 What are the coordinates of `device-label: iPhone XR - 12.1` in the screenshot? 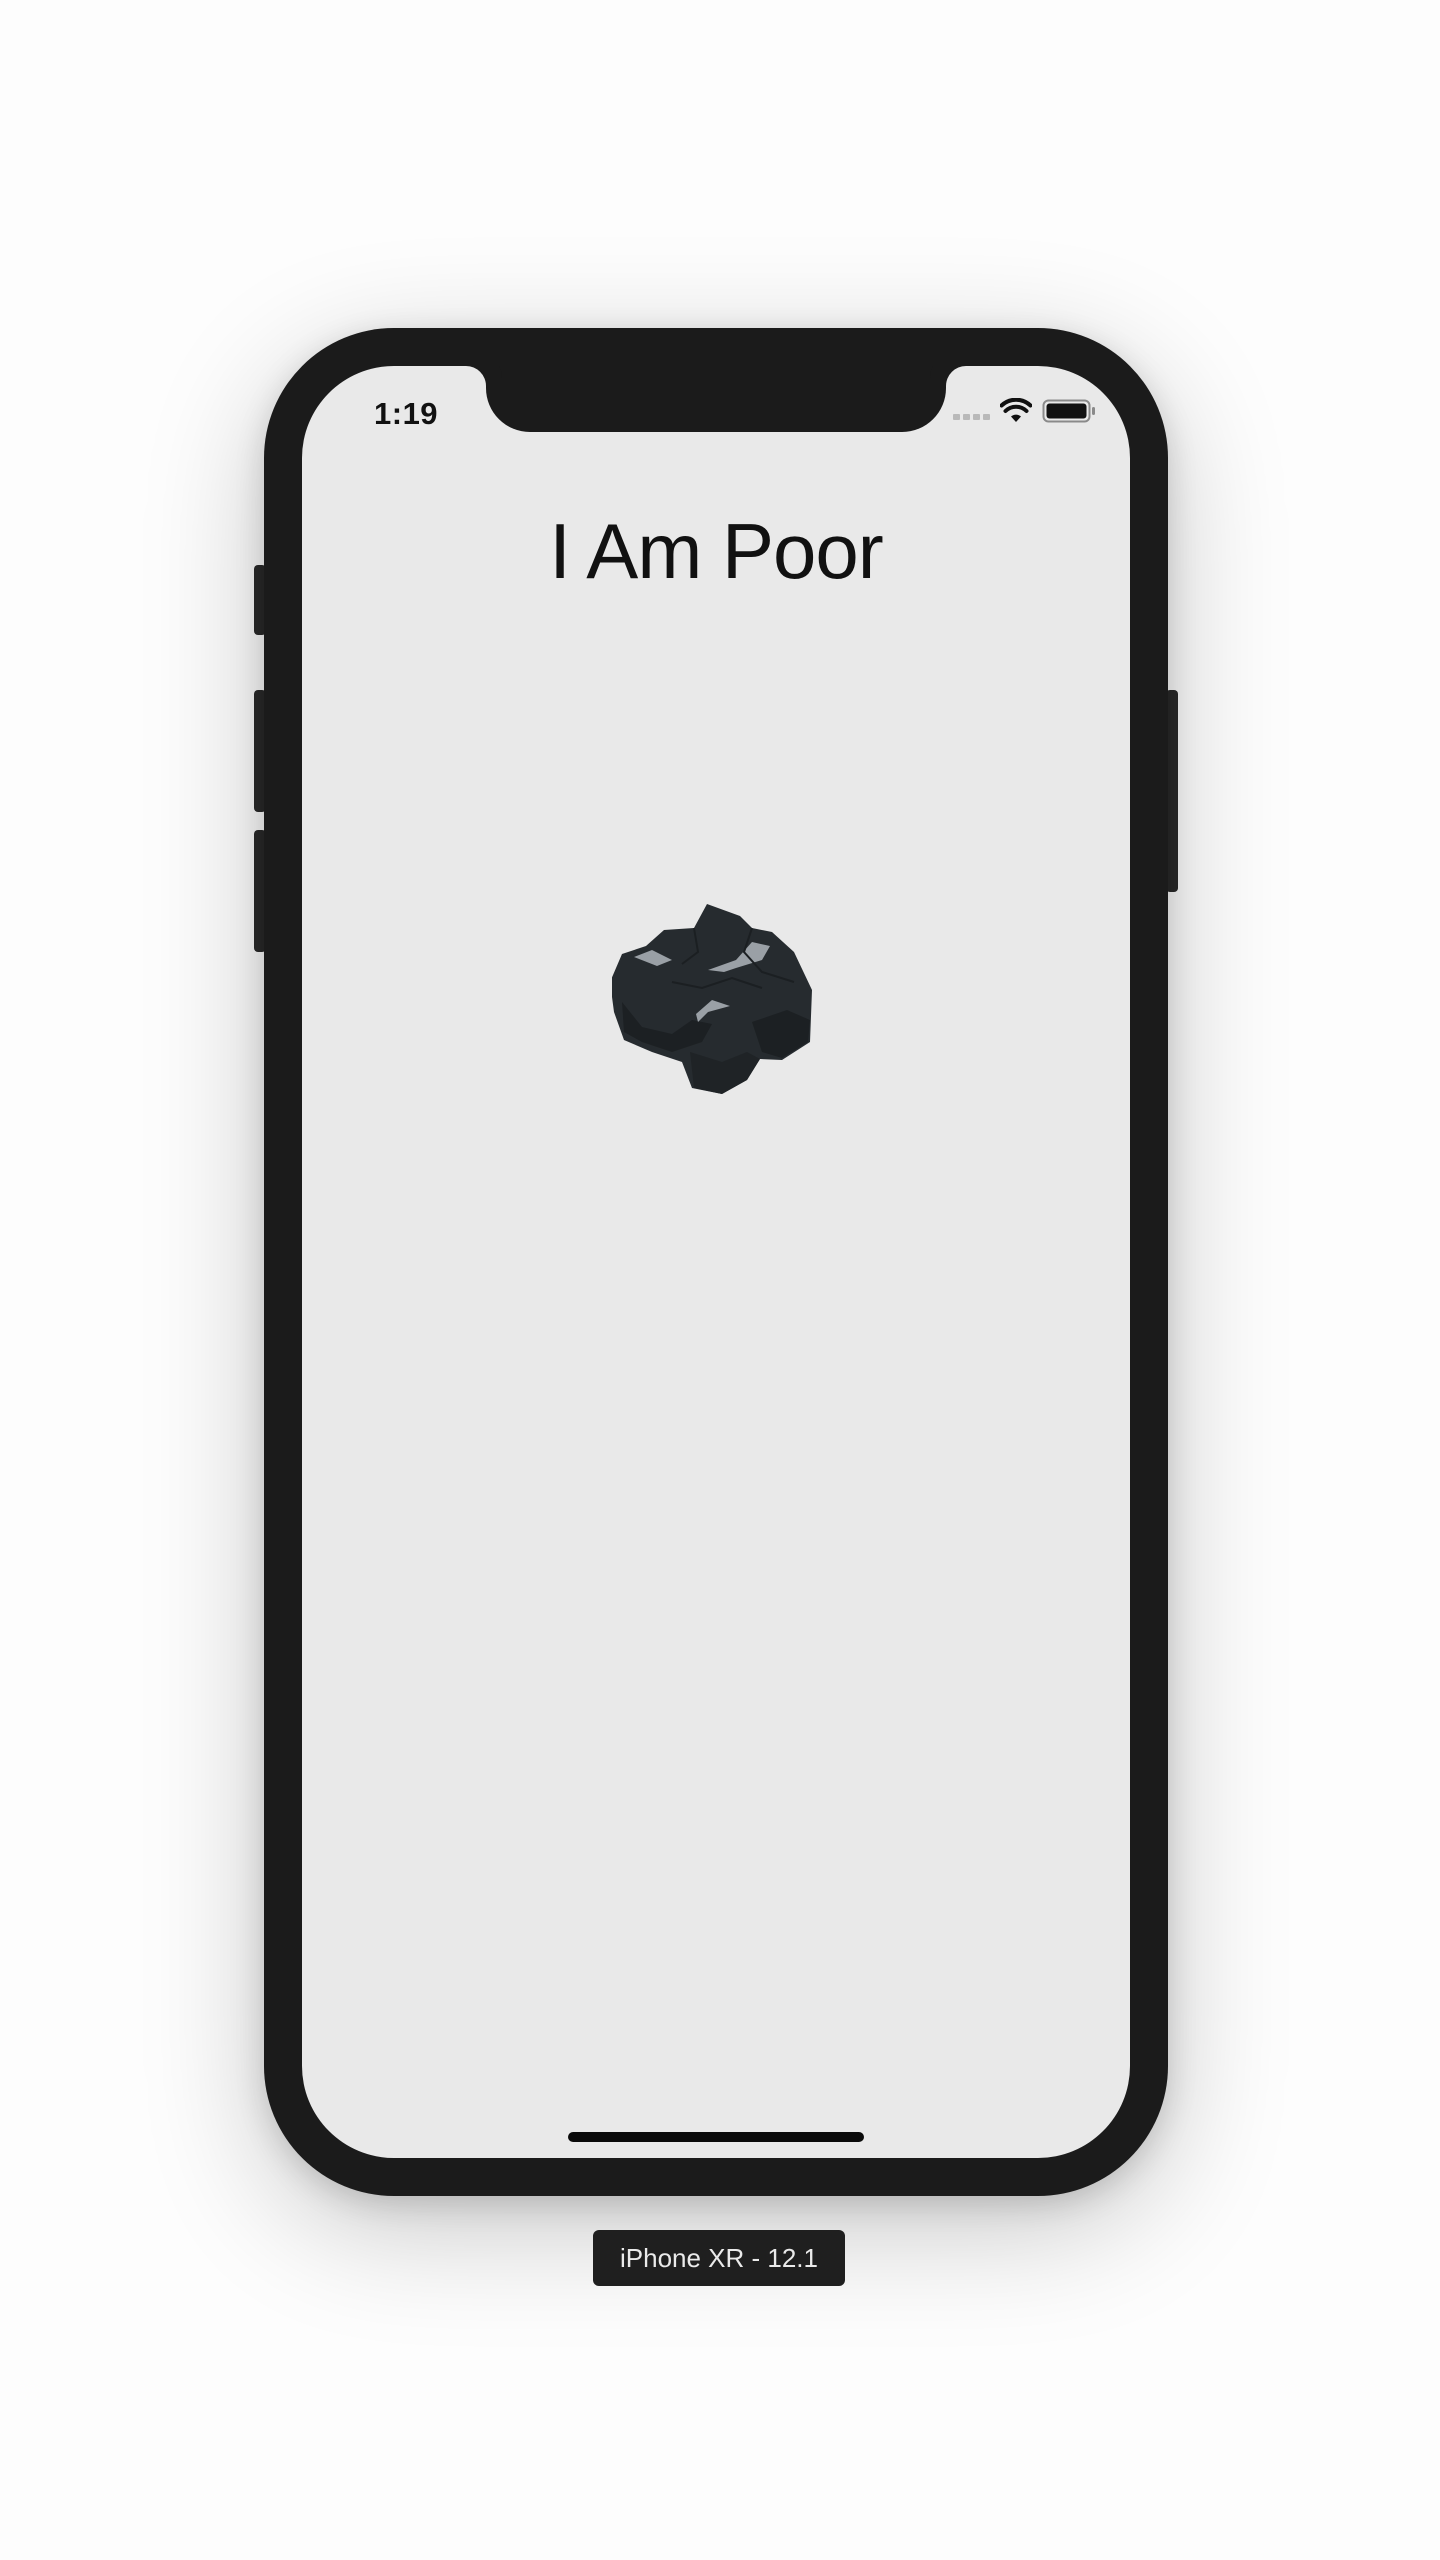 It's located at (719, 2258).